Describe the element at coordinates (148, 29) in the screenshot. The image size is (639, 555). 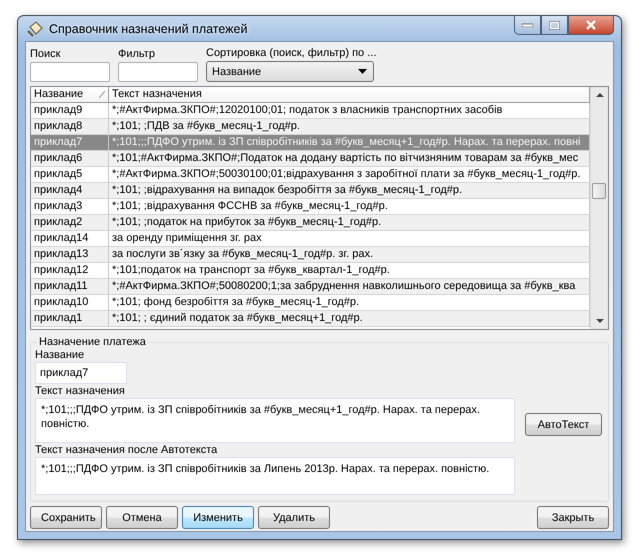
I see `window-title: Справочник назначений платежей` at that location.